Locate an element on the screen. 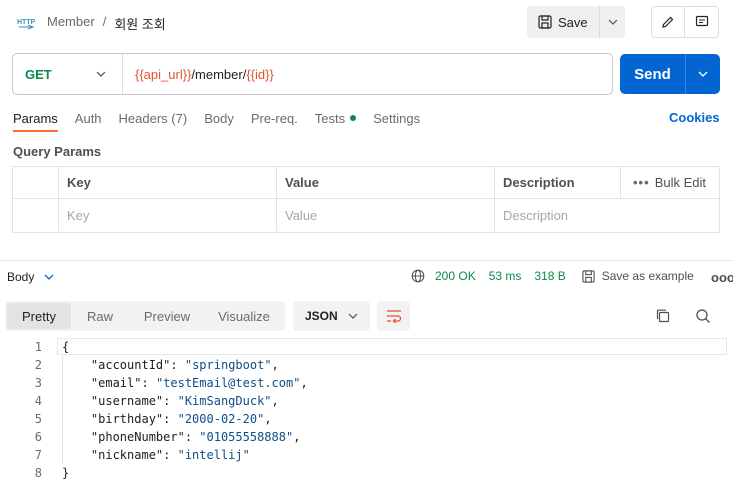 This screenshot has height=492, width=733. tab-body: Body is located at coordinates (219, 118).